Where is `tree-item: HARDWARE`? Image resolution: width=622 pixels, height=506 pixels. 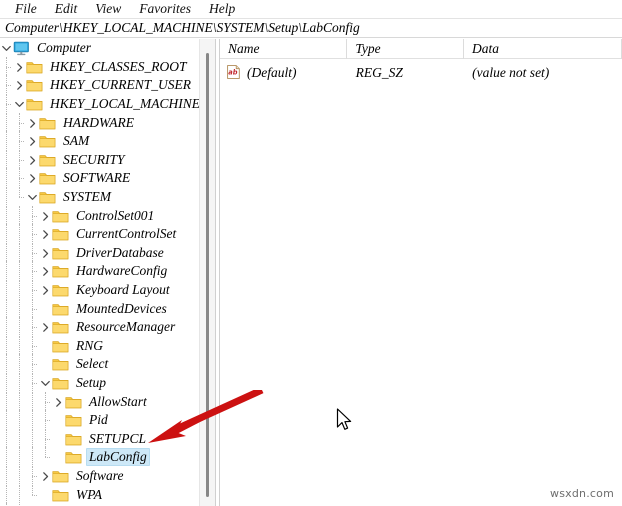 tree-item: HARDWARE is located at coordinates (99, 122).